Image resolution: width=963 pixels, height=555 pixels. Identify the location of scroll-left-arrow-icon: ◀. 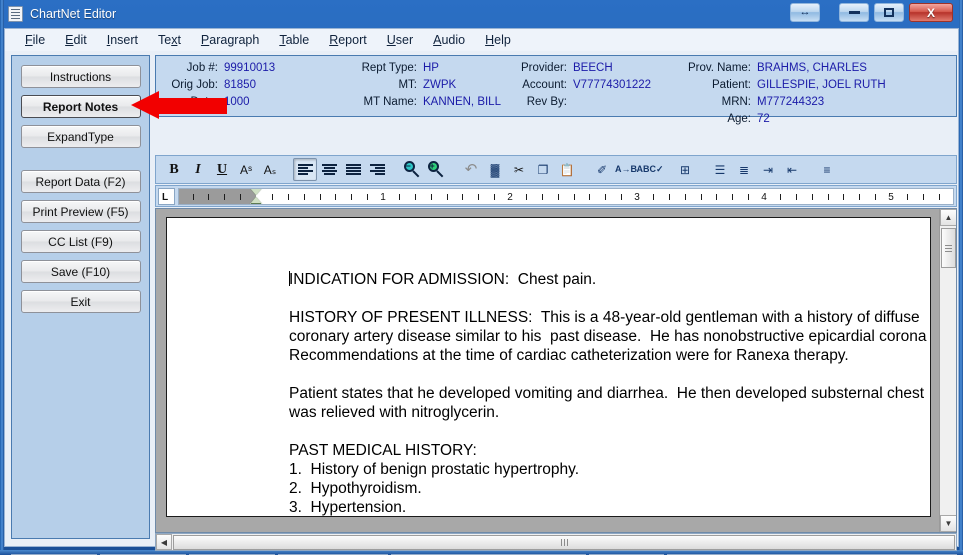
(164, 542).